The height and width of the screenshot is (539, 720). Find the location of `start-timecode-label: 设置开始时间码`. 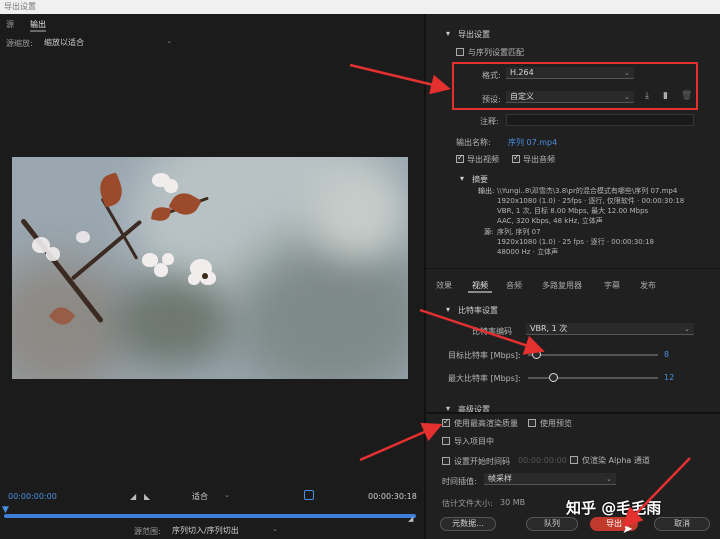

start-timecode-label: 设置开始时间码 is located at coordinates (482, 461).